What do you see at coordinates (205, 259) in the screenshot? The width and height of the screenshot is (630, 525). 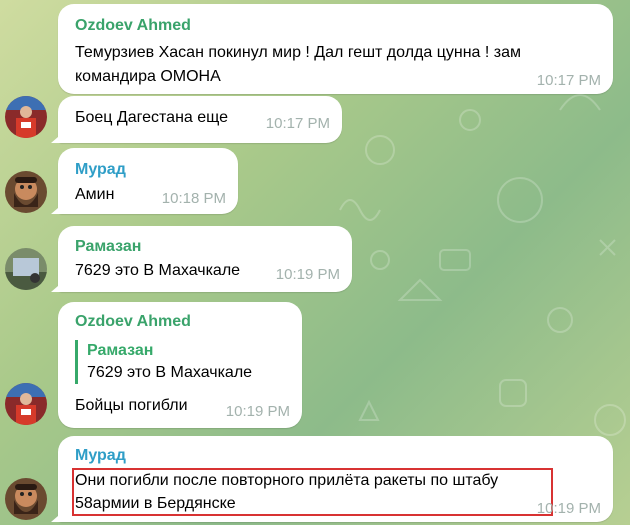 I see `message-bubble-4: Рамазан 7629 это В Махачкале 10:19 PM` at bounding box center [205, 259].